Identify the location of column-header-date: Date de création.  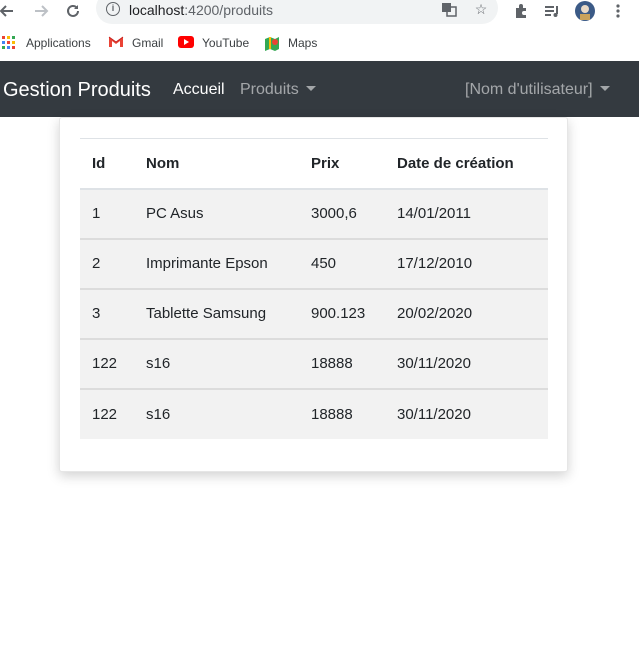
(466, 163).